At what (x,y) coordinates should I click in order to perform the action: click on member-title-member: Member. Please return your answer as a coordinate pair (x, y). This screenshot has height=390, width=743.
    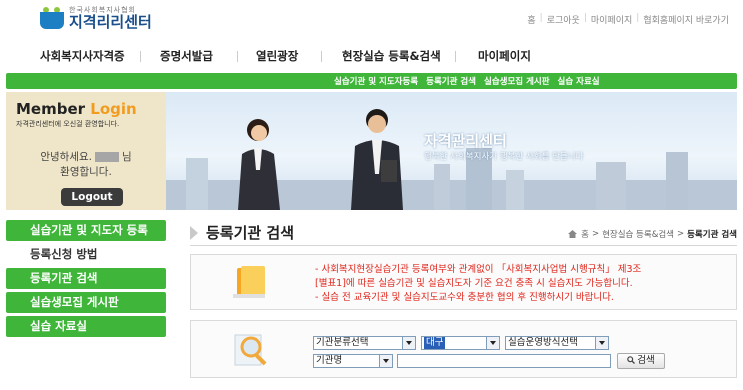
    Looking at the image, I should click on (51, 109).